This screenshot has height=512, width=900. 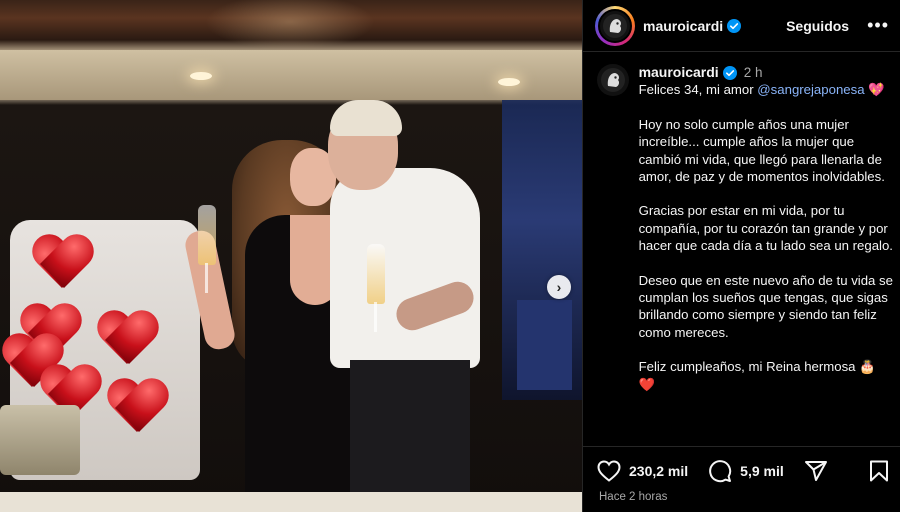 I want to click on caption-closing-text: Feliz cumpleaños, mi Reina hermosa 🎂, so click(x=757, y=367).